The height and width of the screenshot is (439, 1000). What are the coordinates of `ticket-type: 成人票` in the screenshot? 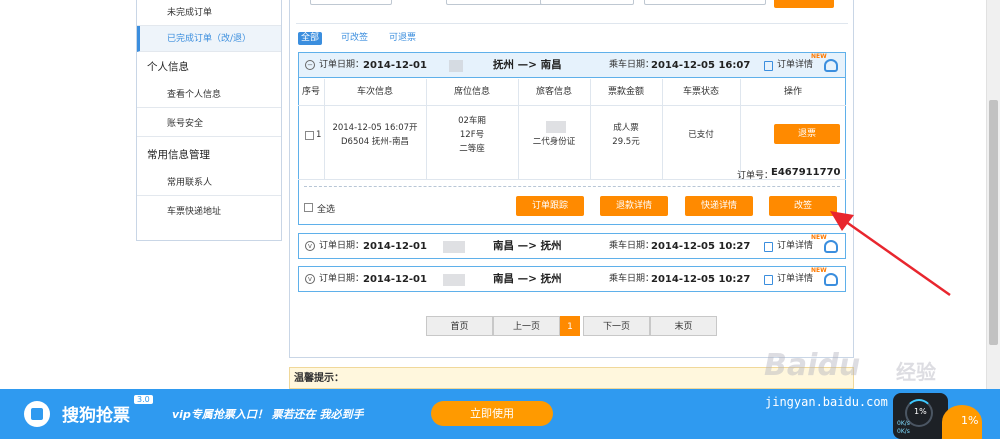 It's located at (626, 128).